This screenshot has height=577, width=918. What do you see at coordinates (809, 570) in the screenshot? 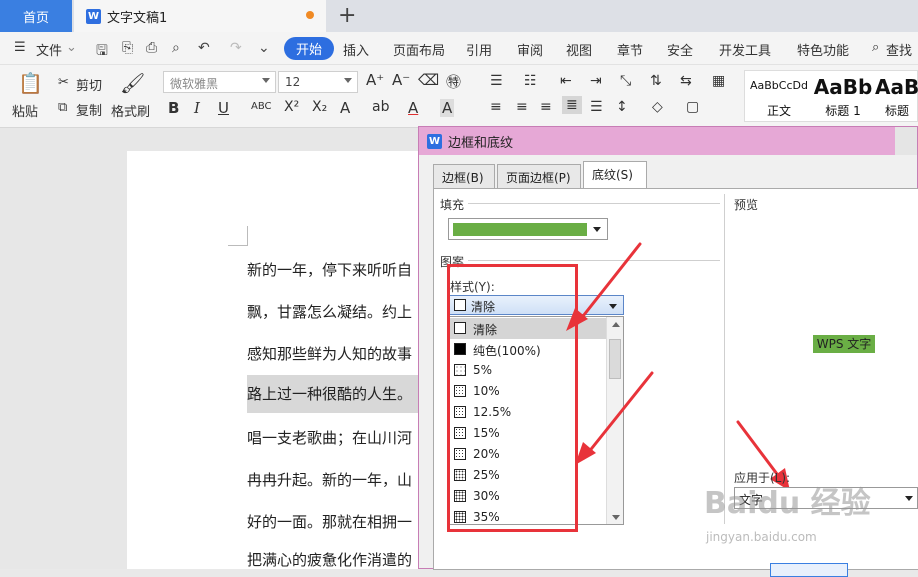
I see `ok-button` at bounding box center [809, 570].